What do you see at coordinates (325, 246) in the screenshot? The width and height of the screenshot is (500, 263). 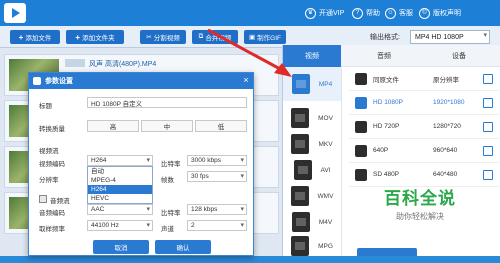 I see `format-label: MPG` at bounding box center [325, 246].